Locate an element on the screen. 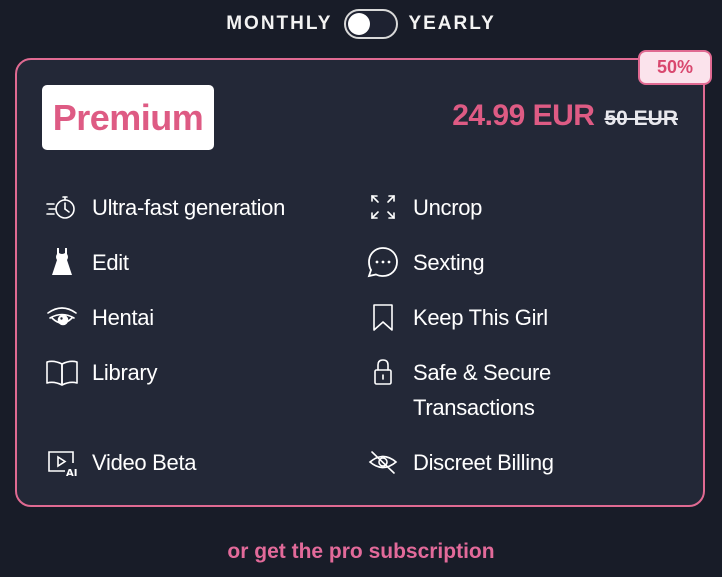 The image size is (722, 577). feature-label: Edit is located at coordinates (110, 262).